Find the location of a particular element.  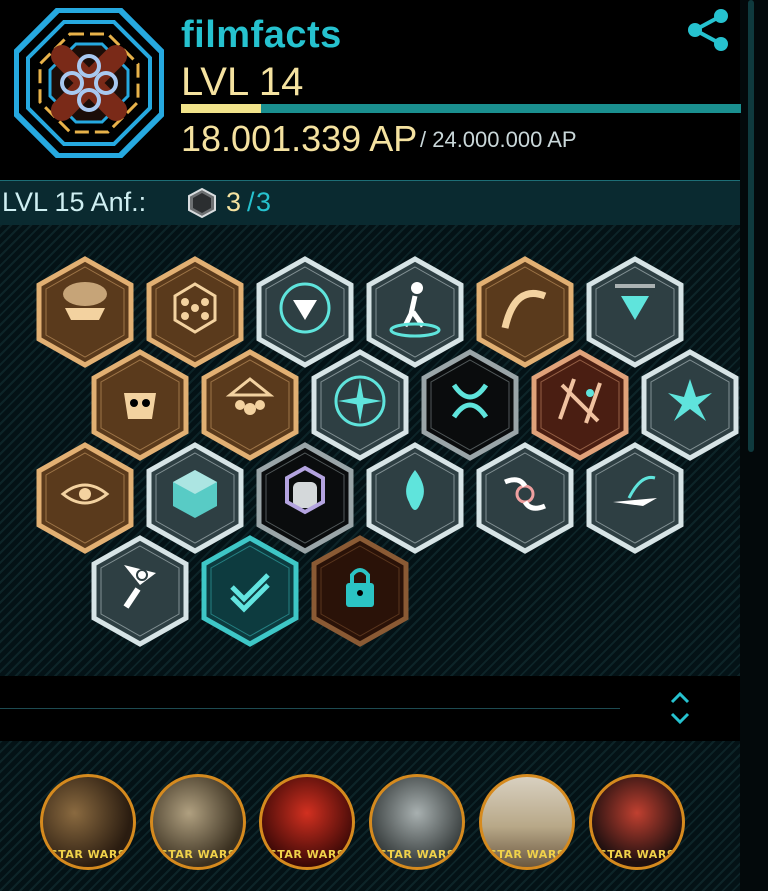

media-3: STAR WARS is located at coordinates (307, 822).